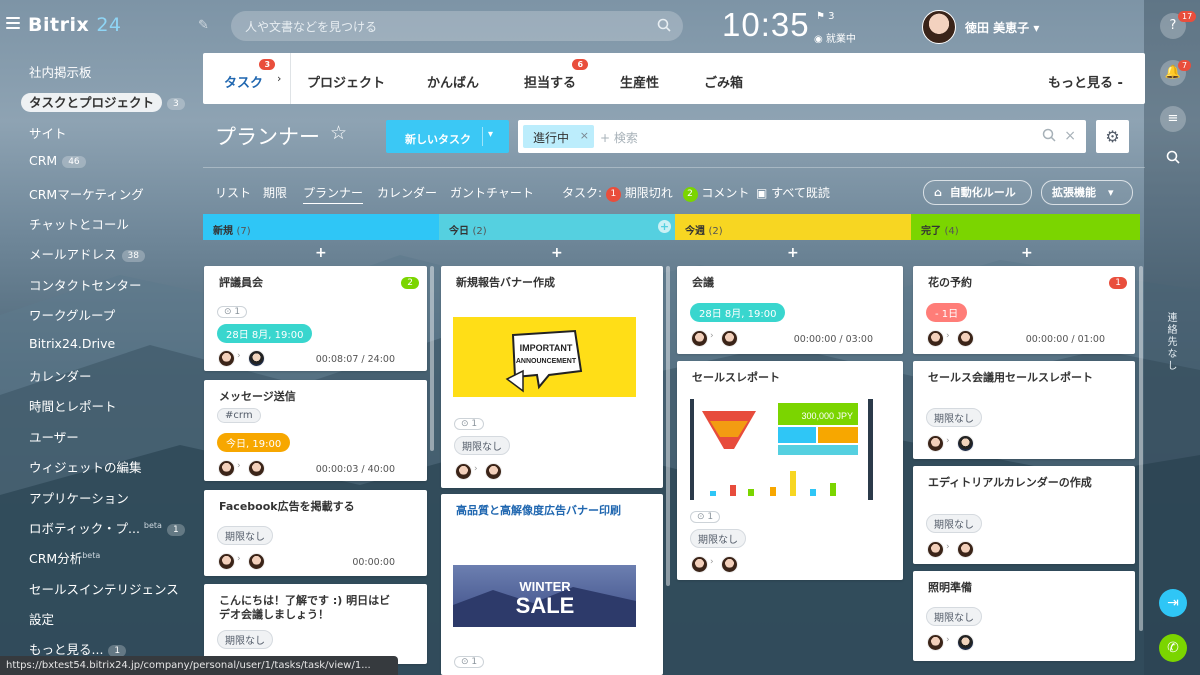 The width and height of the screenshot is (1200, 675). I want to click on tab-projects: プロジェクト, so click(346, 81).